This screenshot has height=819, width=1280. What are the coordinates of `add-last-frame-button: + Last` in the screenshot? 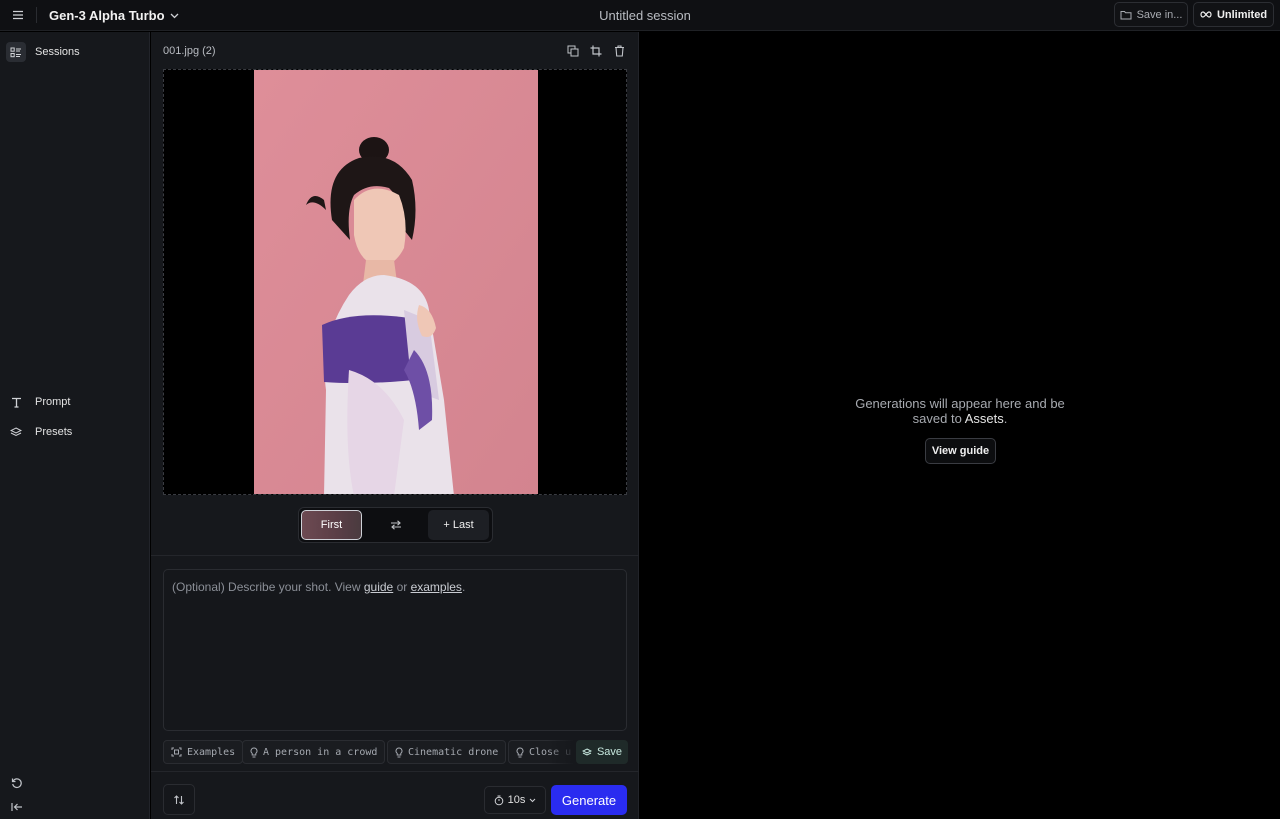 It's located at (458, 525).